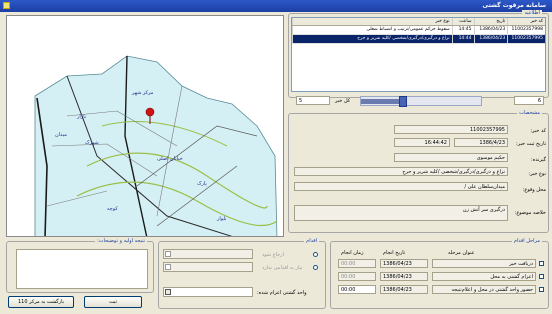 This screenshot has width=552, height=314. I want to click on no-action-select, so click(208, 267).